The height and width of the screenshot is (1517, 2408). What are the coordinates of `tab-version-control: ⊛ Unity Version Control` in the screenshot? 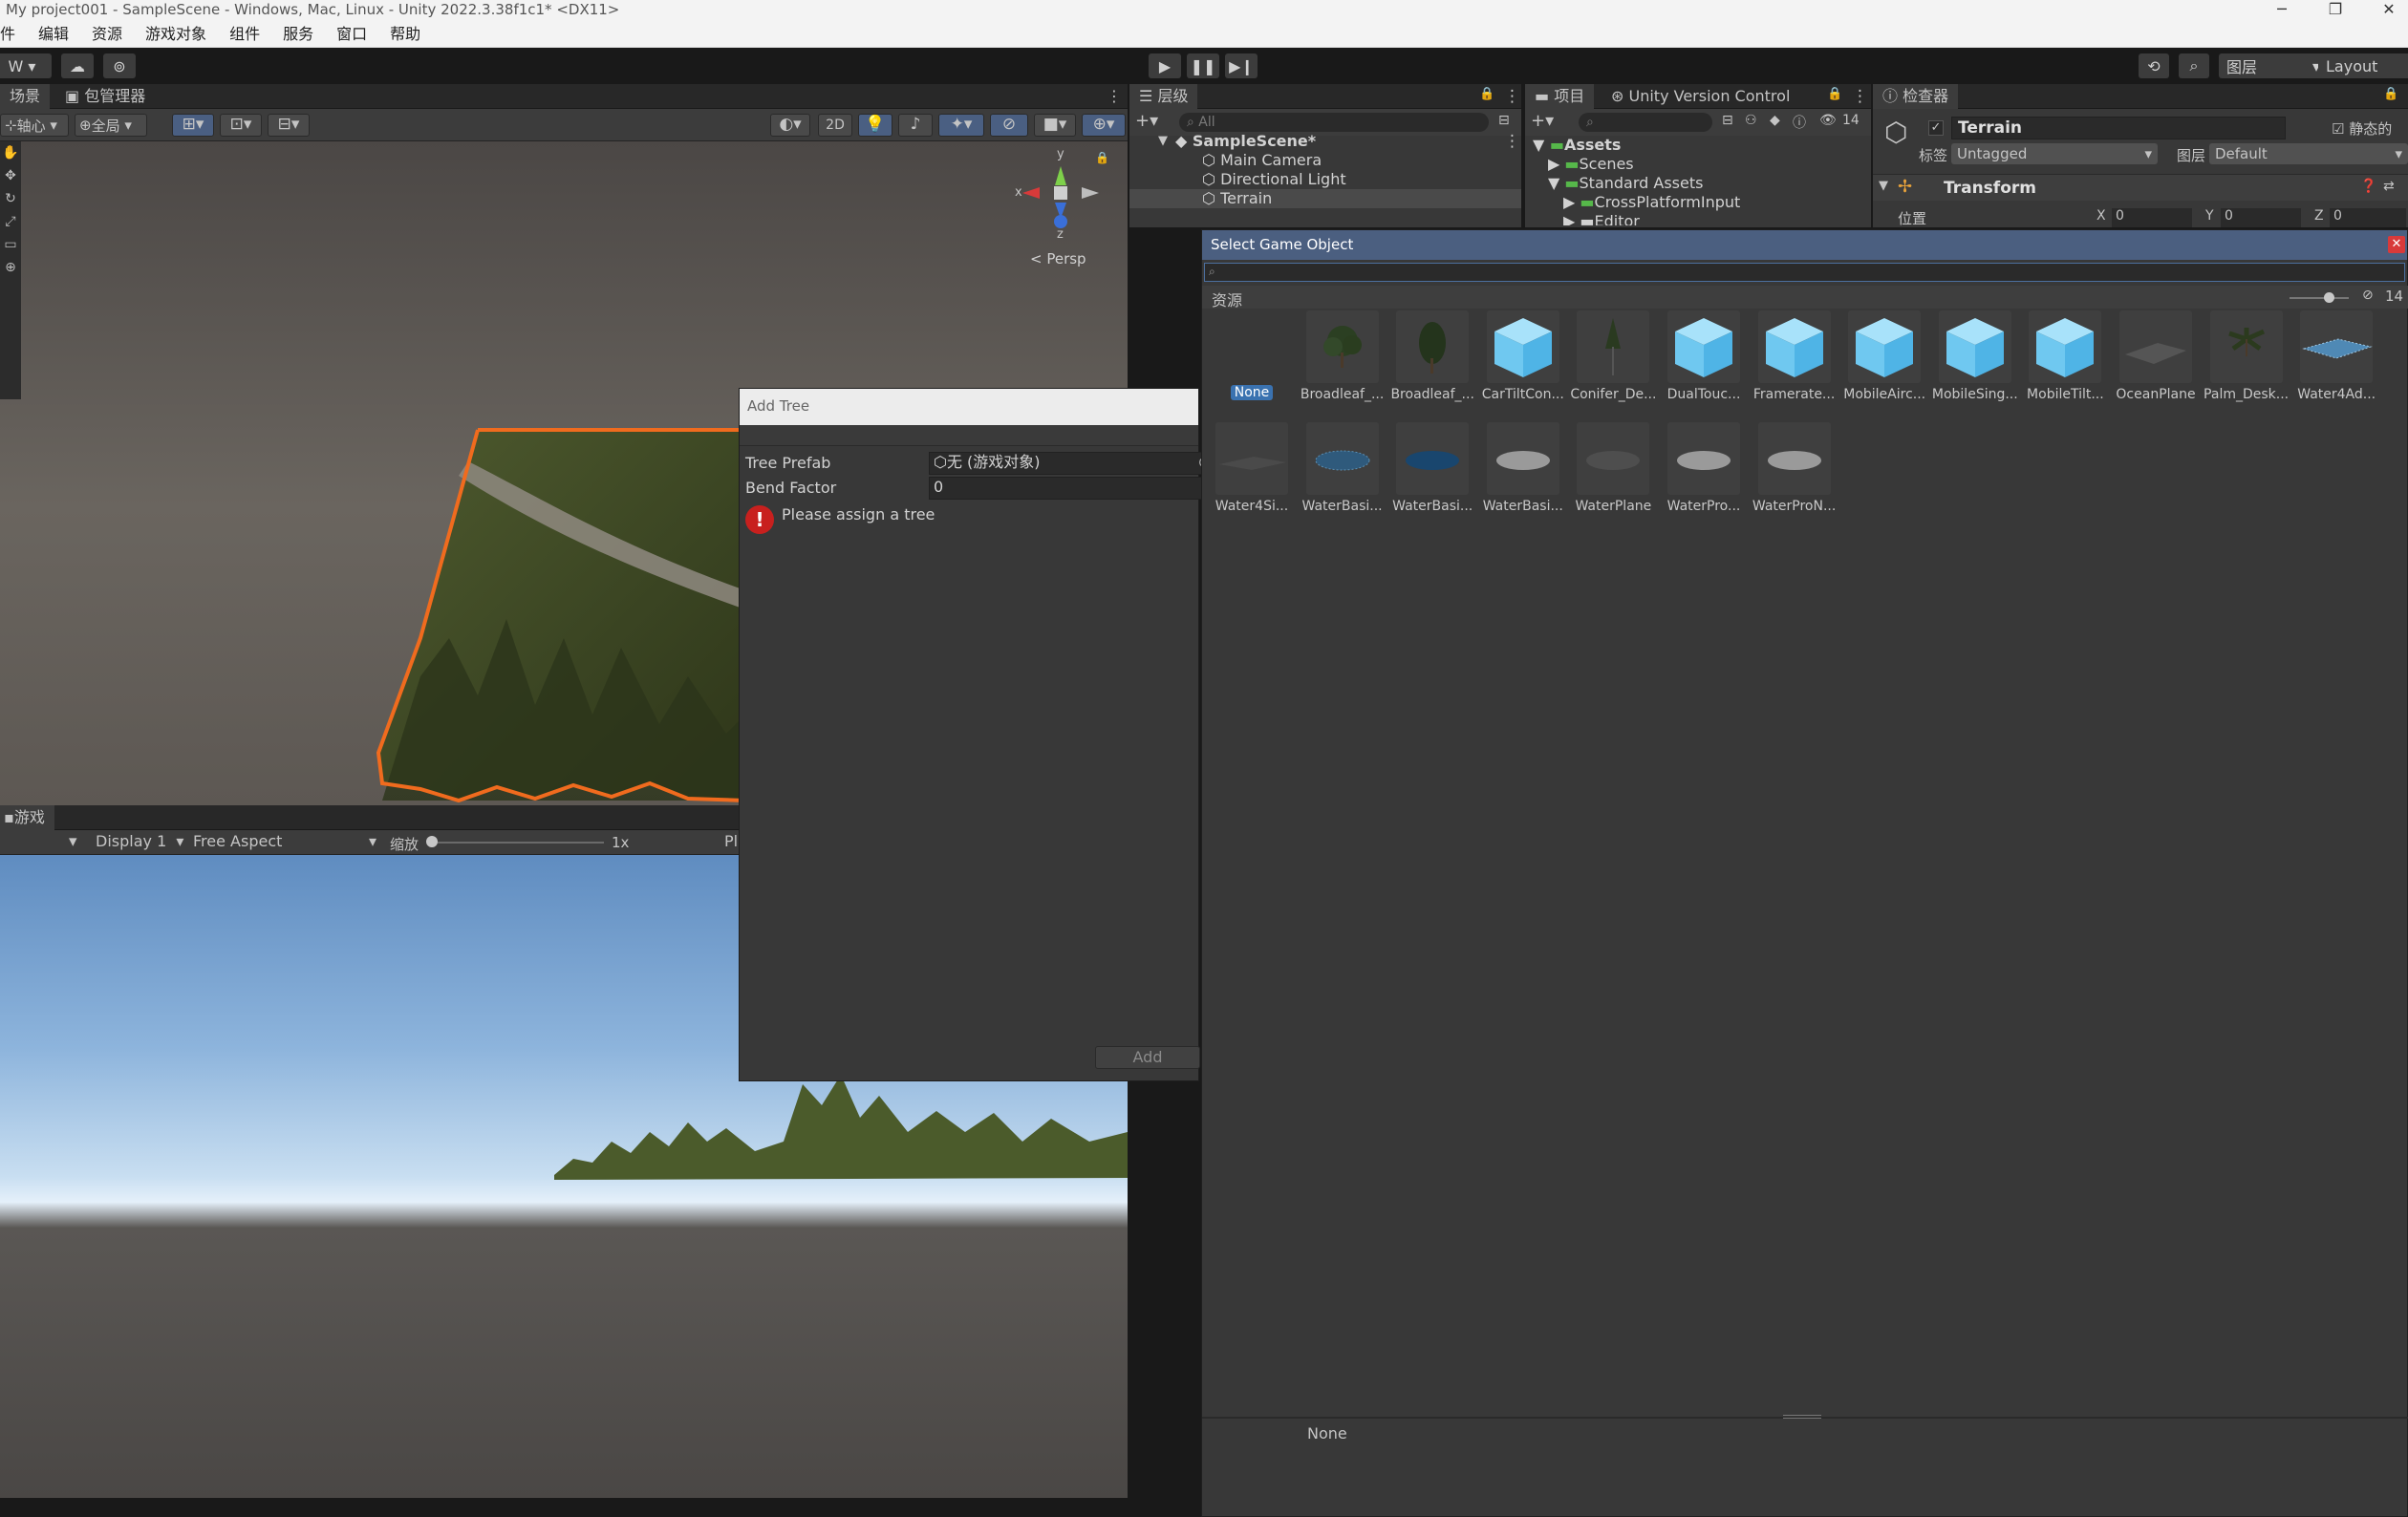 It's located at (1701, 96).